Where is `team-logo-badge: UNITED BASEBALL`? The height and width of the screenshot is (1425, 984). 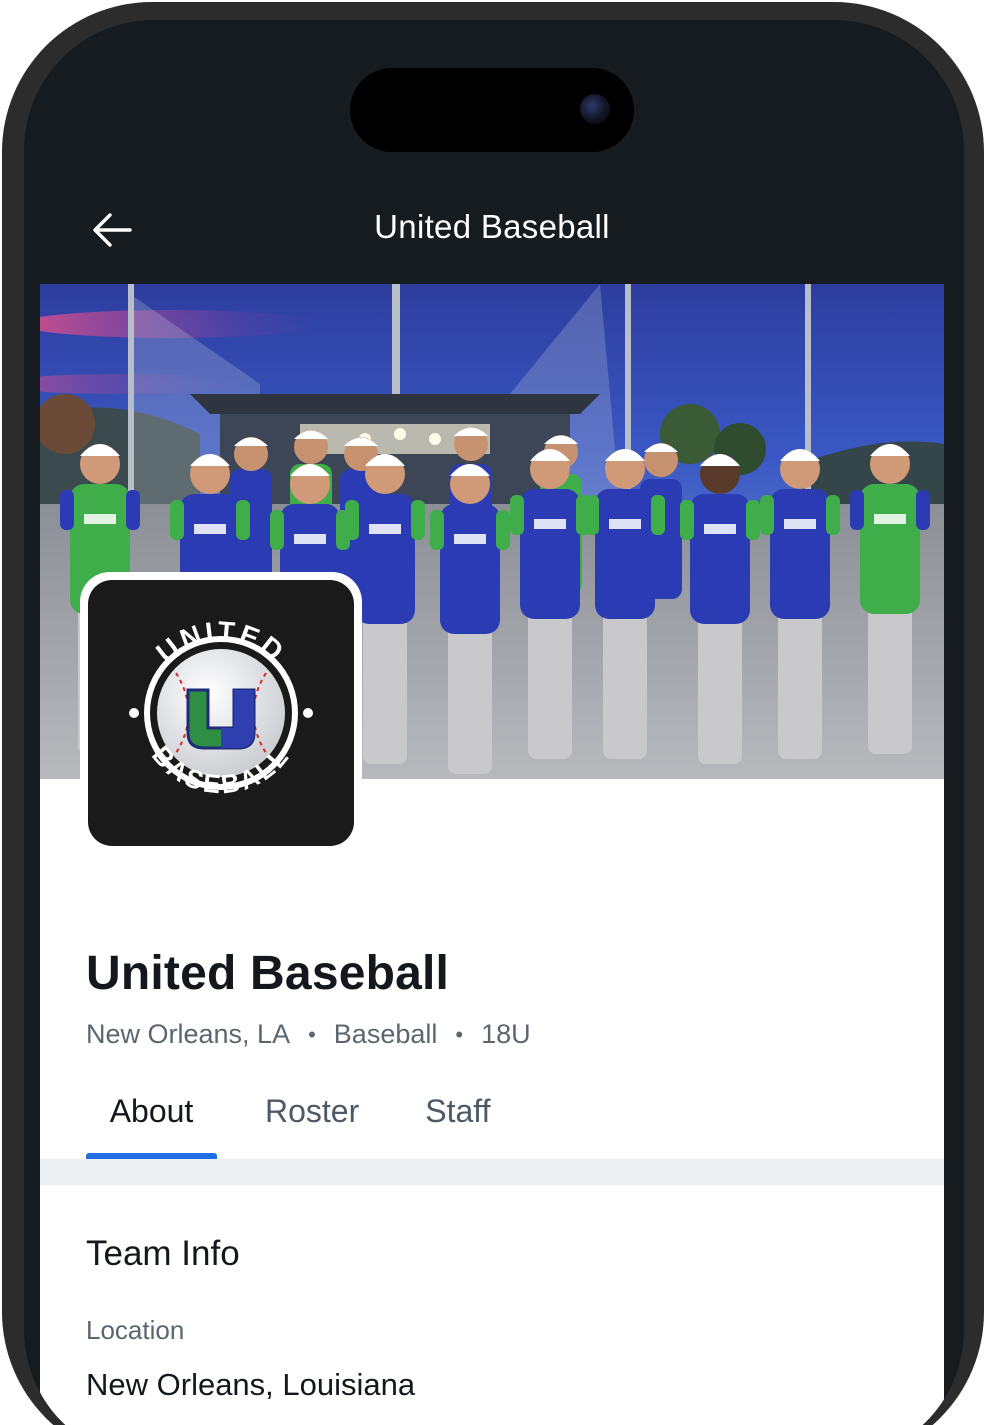
team-logo-badge: UNITED BASEBALL is located at coordinates (221, 713).